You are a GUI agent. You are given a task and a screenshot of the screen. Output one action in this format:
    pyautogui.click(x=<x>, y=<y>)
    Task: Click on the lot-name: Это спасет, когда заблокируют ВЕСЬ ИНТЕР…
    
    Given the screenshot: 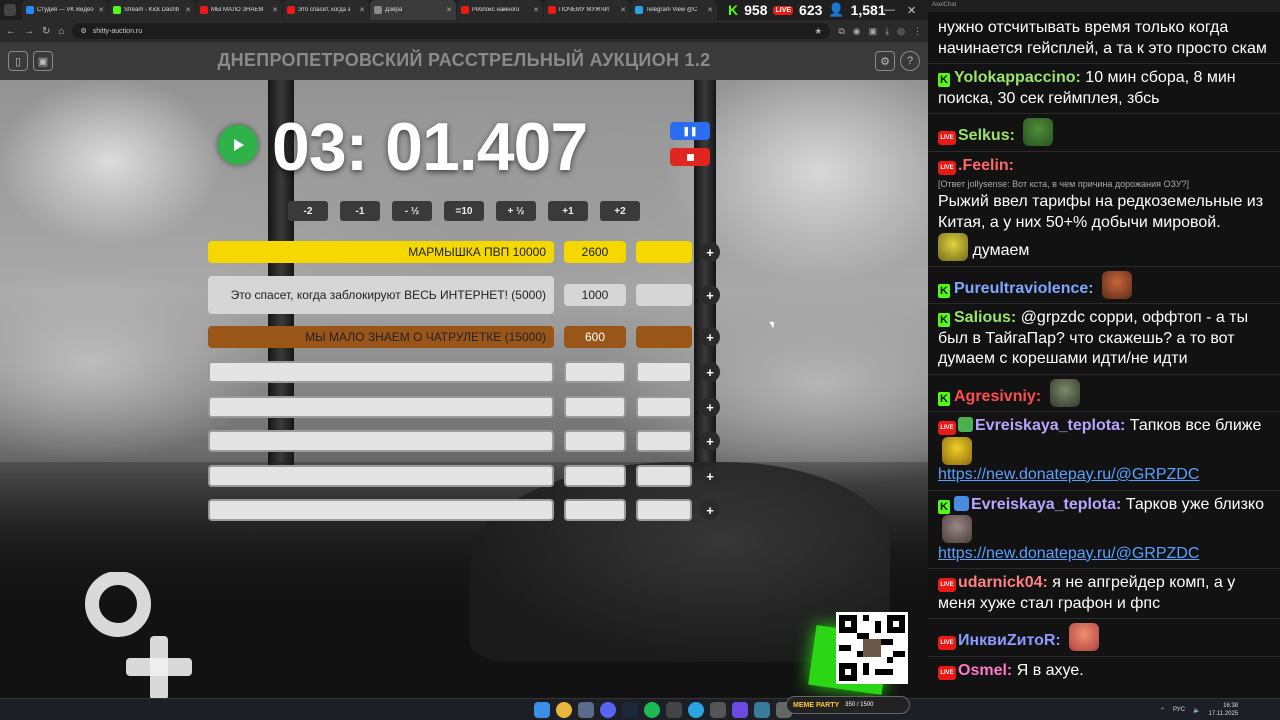 What is the action you would take?
    pyautogui.click(x=381, y=295)
    